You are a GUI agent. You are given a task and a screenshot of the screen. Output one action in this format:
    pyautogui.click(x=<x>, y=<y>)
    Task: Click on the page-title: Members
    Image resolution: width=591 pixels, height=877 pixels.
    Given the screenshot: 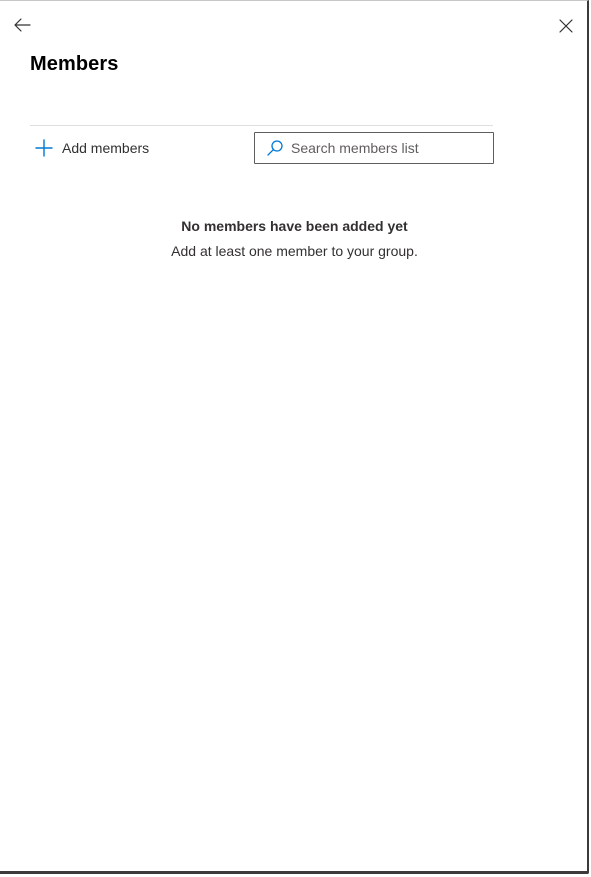 What is the action you would take?
    pyautogui.click(x=74, y=64)
    